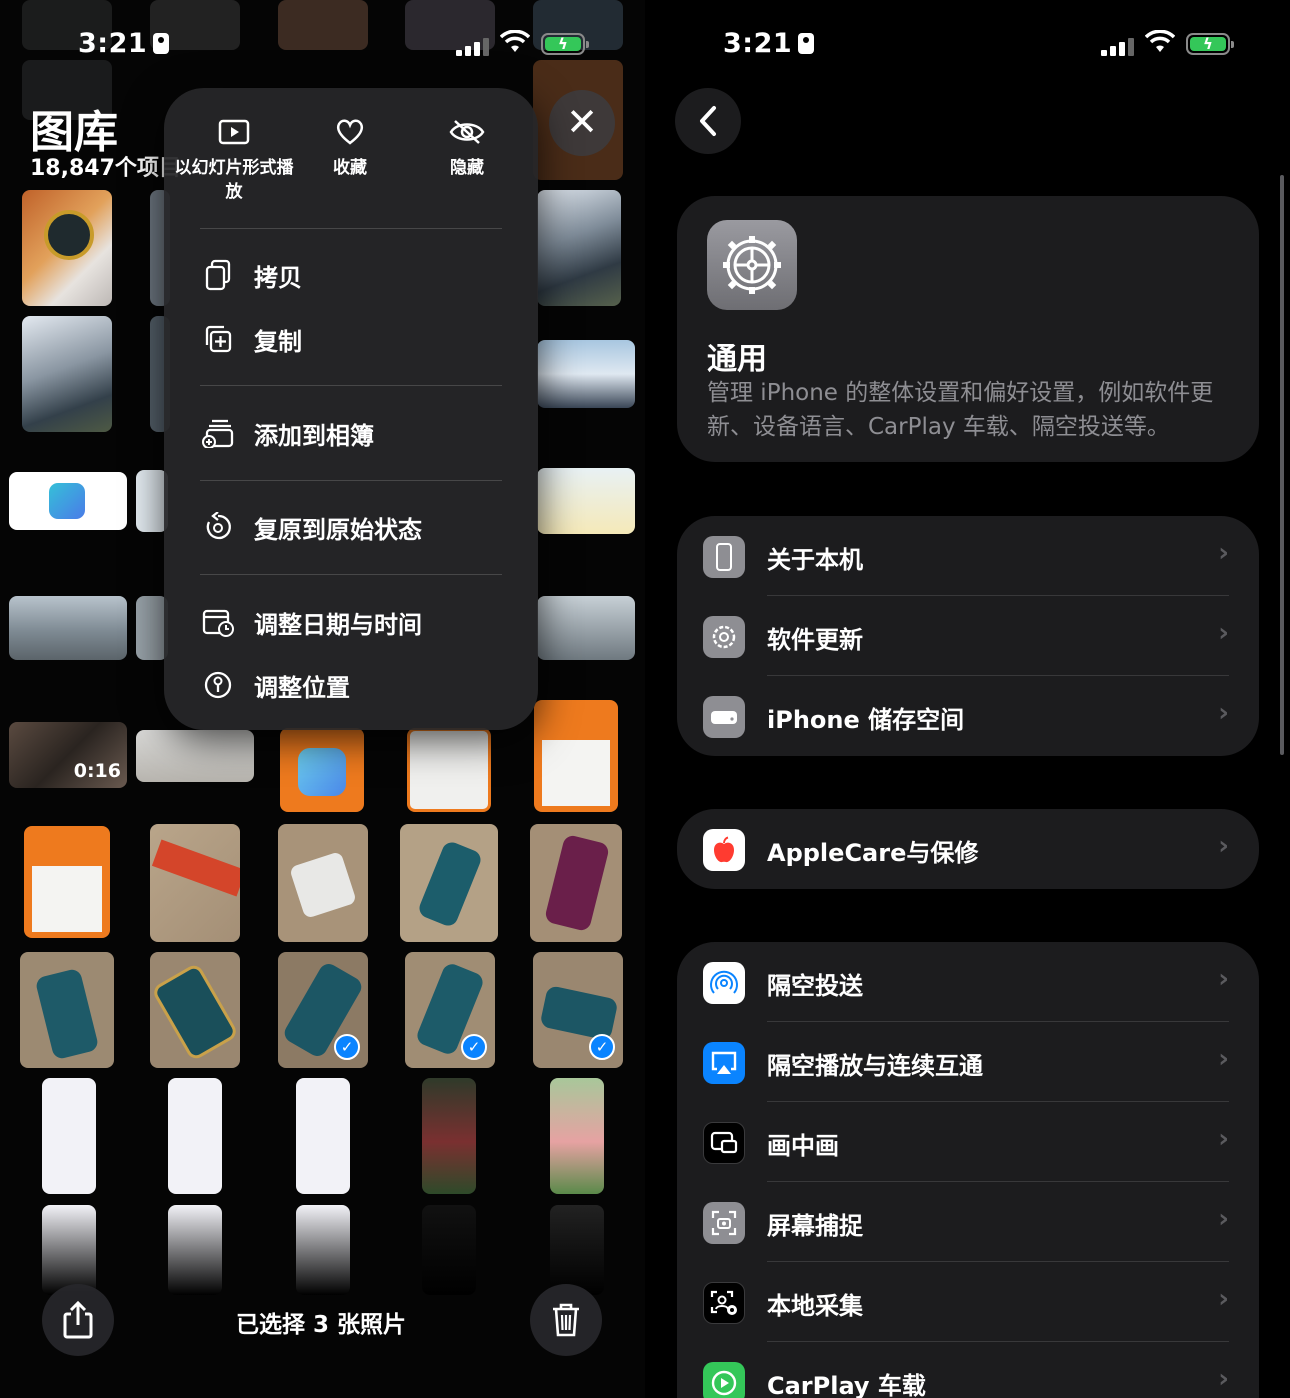  What do you see at coordinates (218, 433) in the screenshot?
I see `add-album-icon` at bounding box center [218, 433].